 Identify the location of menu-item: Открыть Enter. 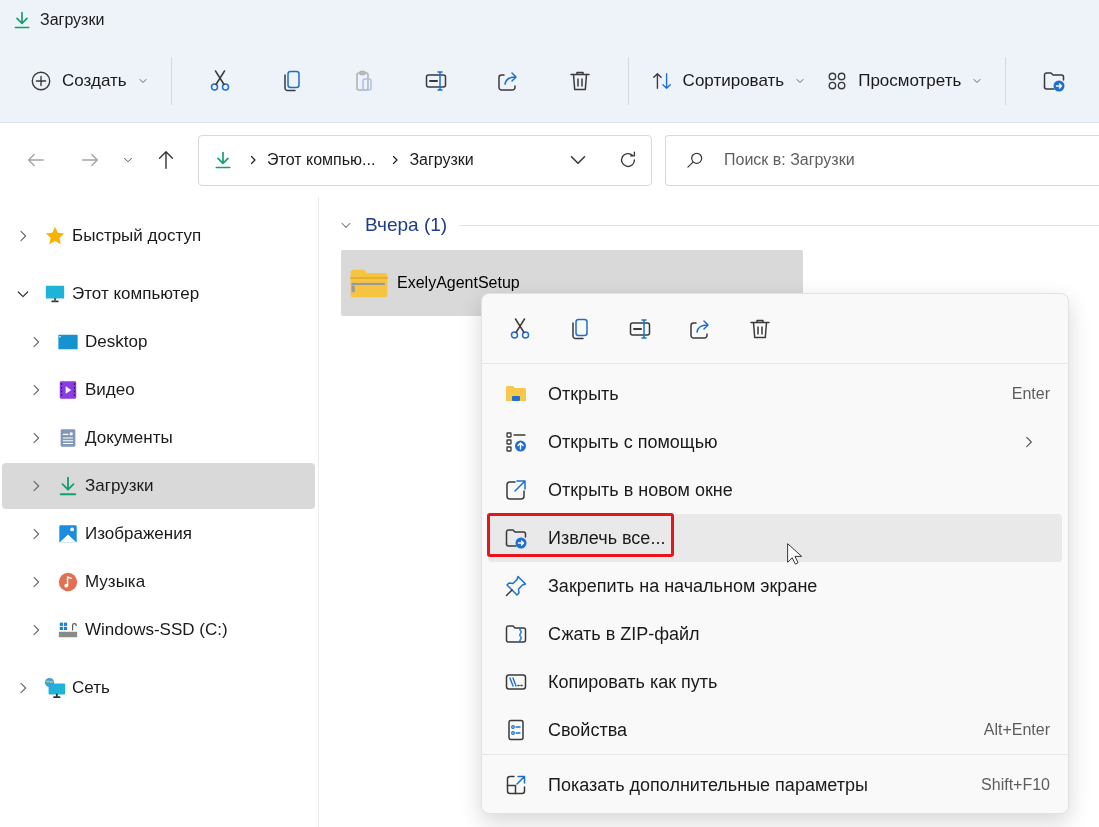
(775, 394).